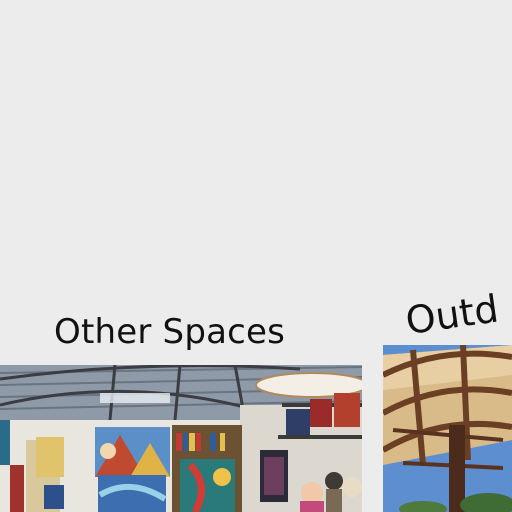 This screenshot has width=512, height=512. I want to click on outdoor-pergola-photo, so click(447, 428).